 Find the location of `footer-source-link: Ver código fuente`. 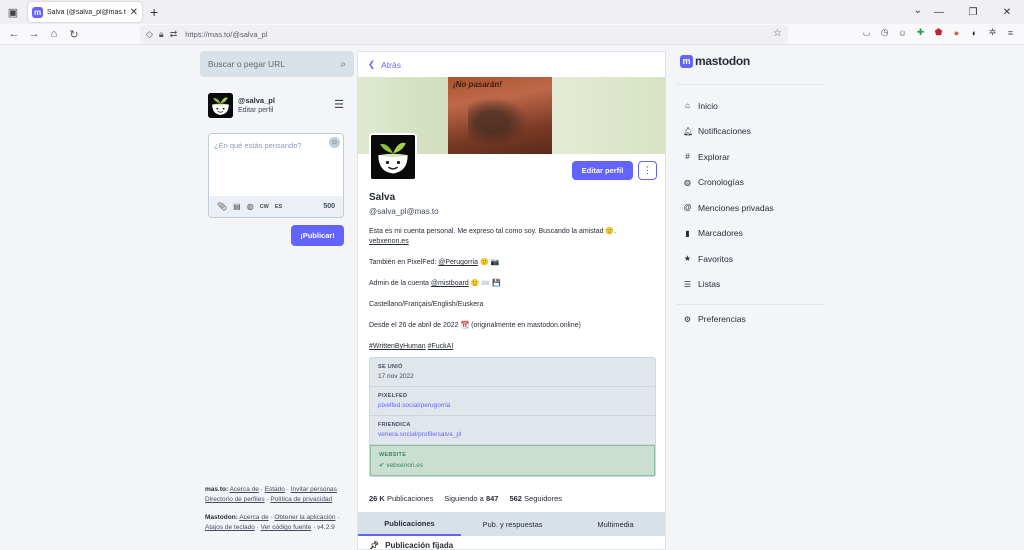

footer-source-link: Ver código fuente is located at coordinates (286, 527).